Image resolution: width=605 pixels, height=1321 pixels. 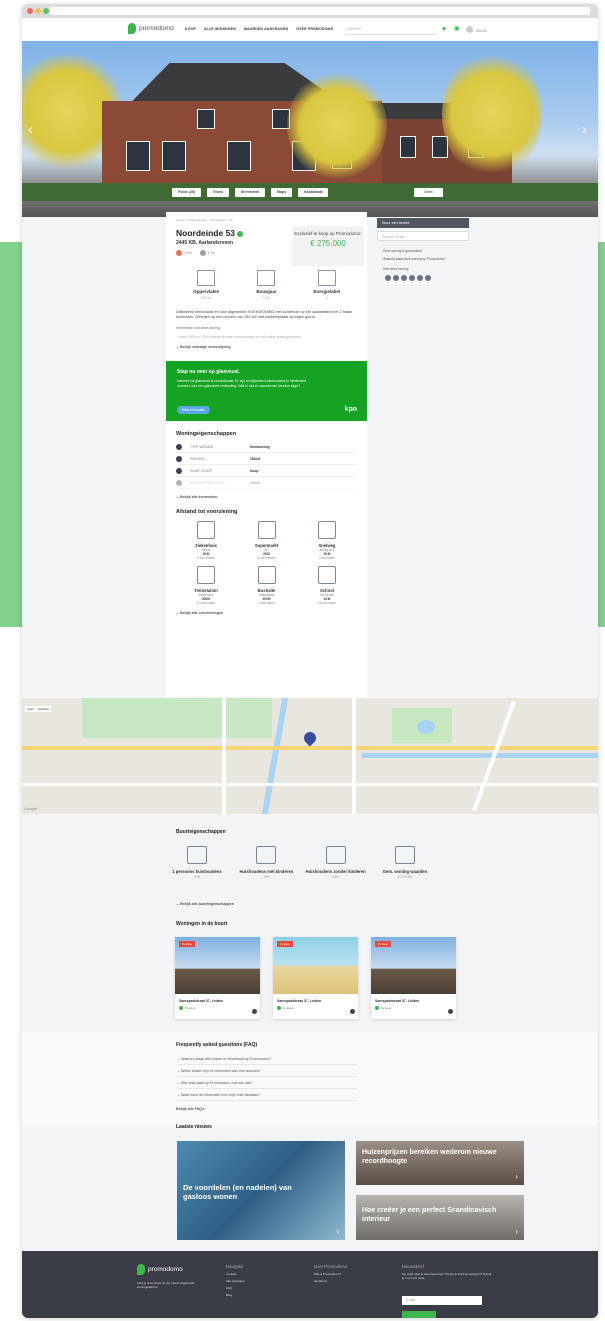 I want to click on sidebar-link: Waarom staat deze woning op Promodomo?, so click(x=423, y=259).